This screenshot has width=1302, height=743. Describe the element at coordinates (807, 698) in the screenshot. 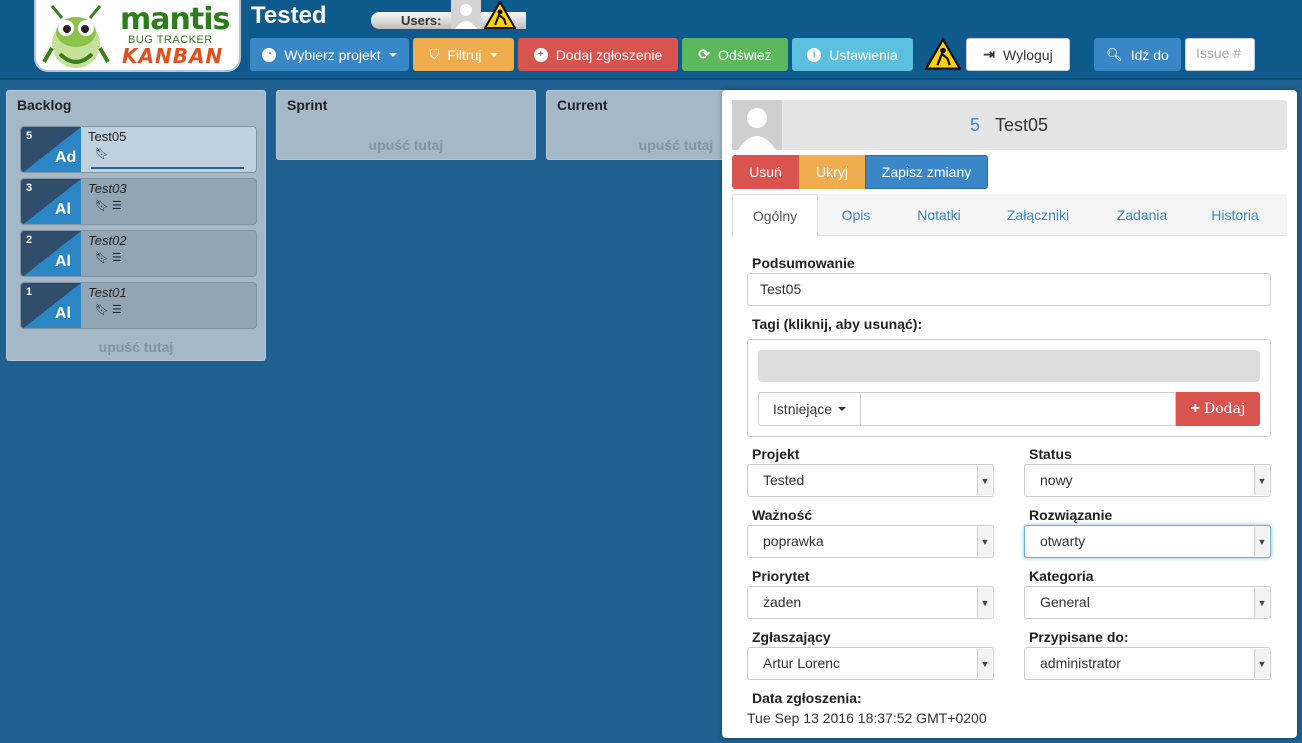

I see `date-submitted-label: Data zgłoszenia:` at that location.